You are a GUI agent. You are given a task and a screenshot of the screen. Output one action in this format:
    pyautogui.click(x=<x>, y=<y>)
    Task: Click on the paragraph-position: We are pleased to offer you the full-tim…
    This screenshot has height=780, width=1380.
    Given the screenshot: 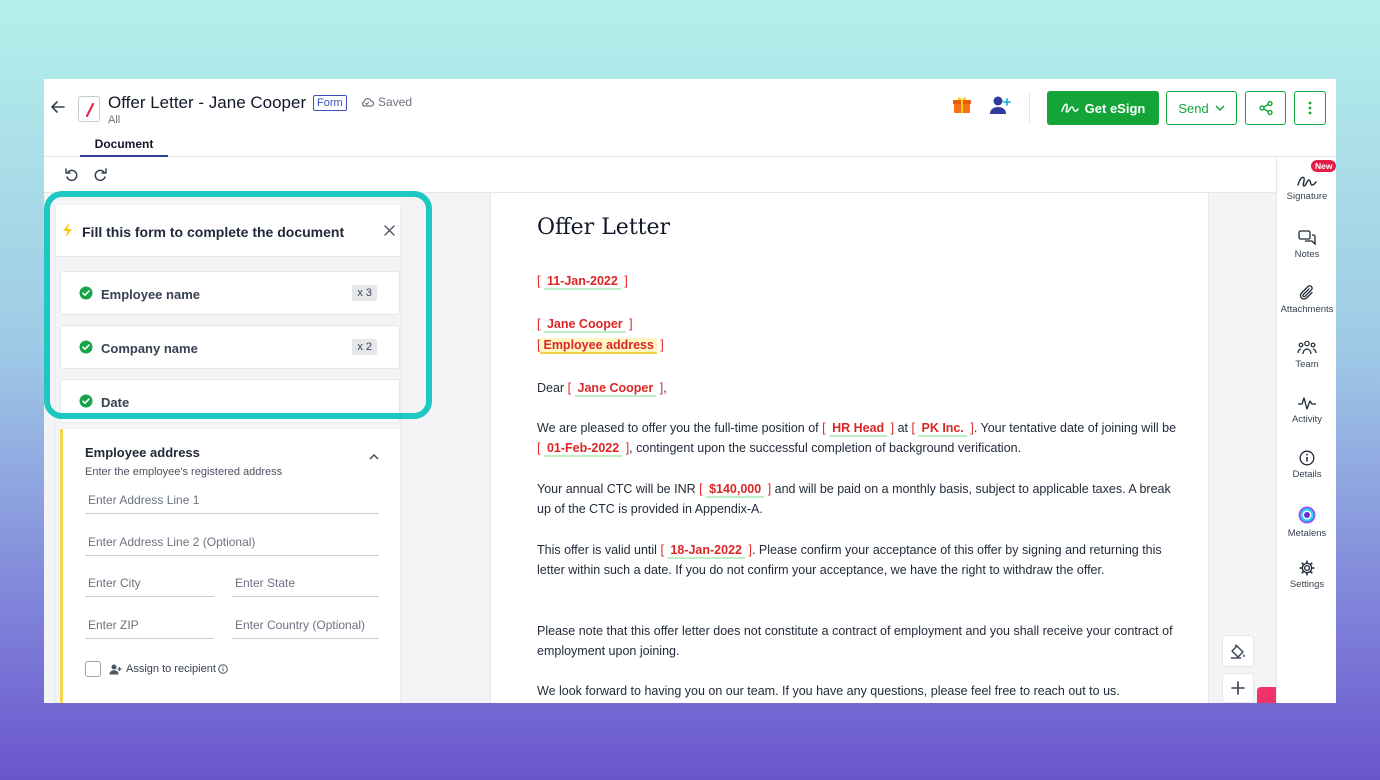 What is the action you would take?
    pyautogui.click(x=857, y=439)
    